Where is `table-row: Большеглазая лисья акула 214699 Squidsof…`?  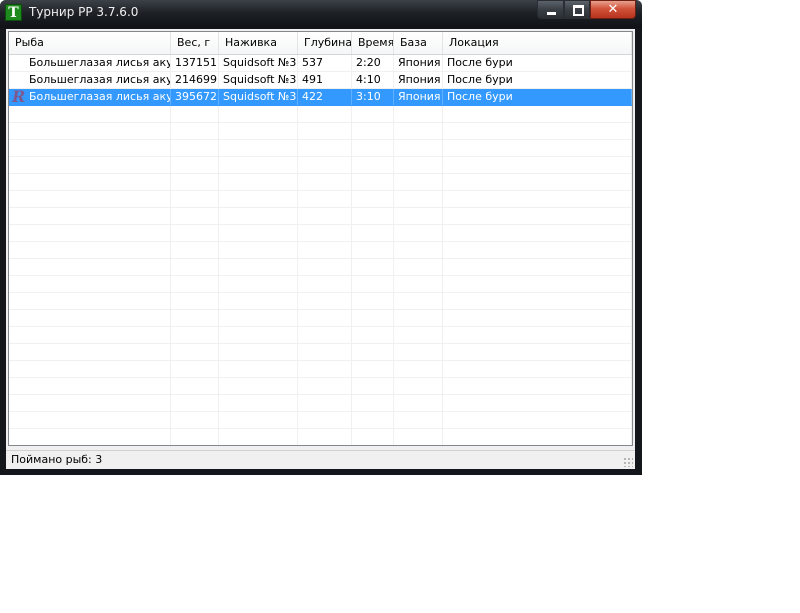
table-row: Большеглазая лисья акула 214699 Squidsof… is located at coordinates (320, 80).